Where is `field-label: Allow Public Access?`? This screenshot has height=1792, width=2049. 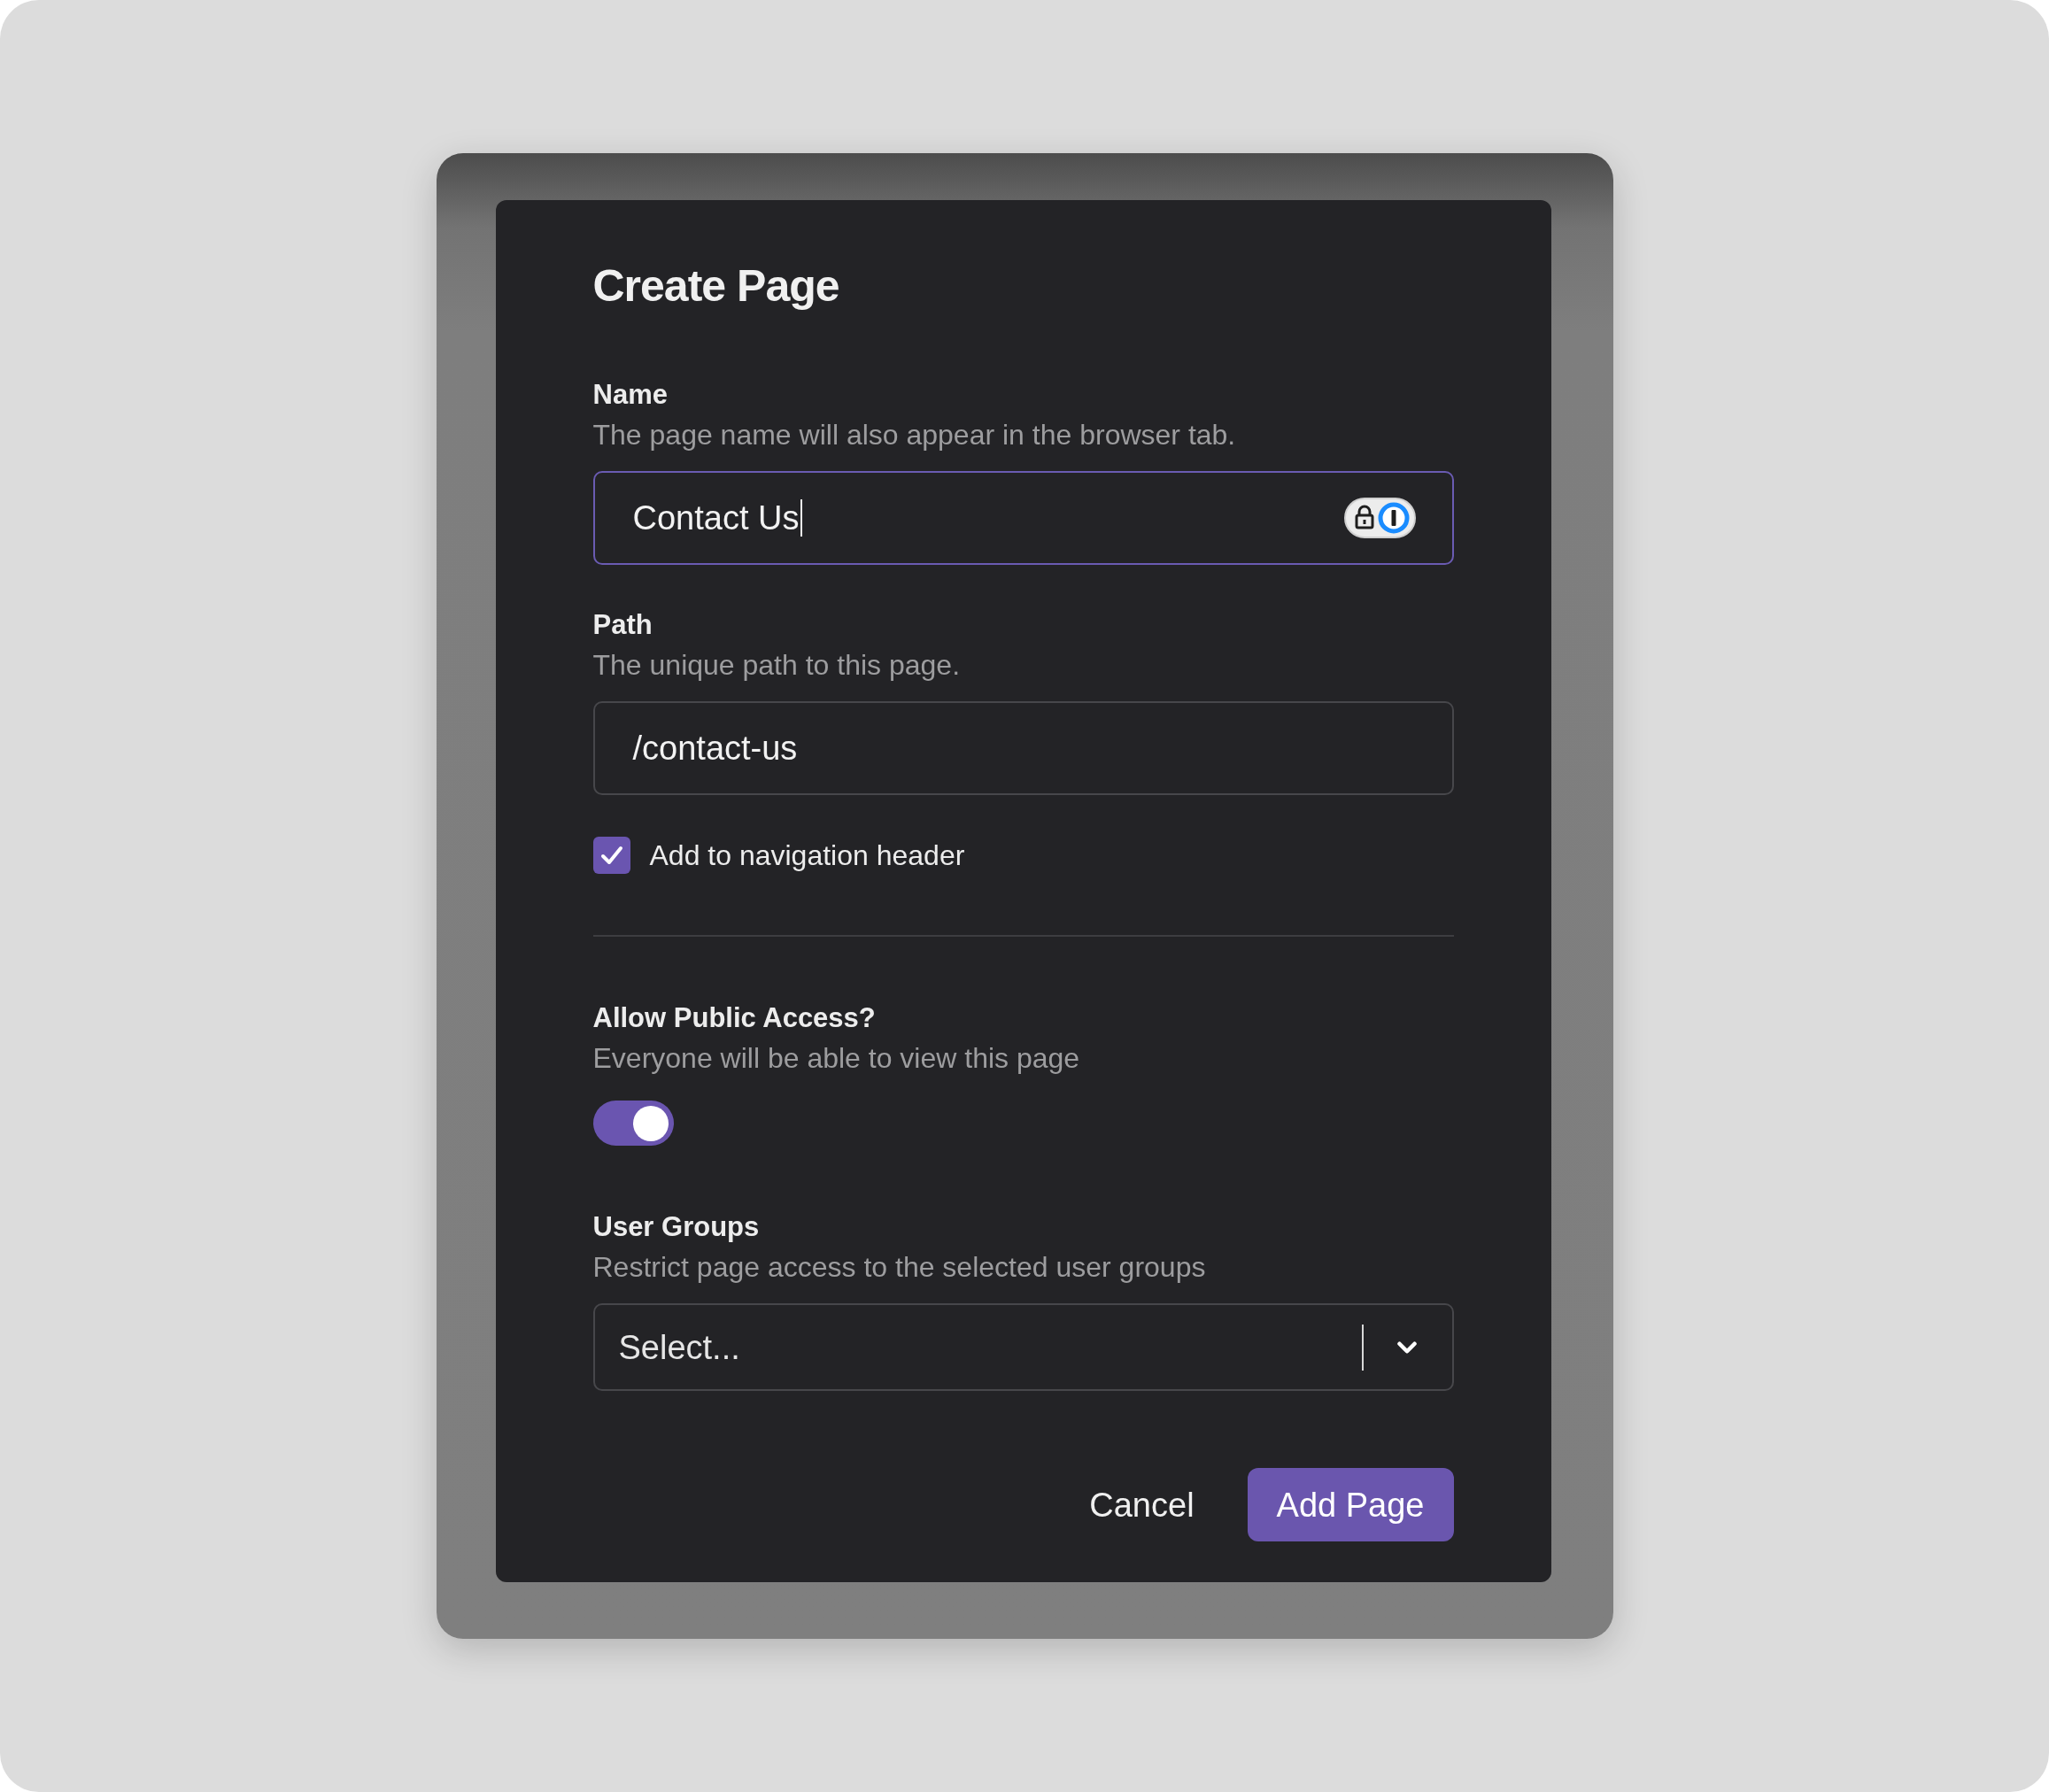
field-label: Allow Public Access? is located at coordinates (734, 1018).